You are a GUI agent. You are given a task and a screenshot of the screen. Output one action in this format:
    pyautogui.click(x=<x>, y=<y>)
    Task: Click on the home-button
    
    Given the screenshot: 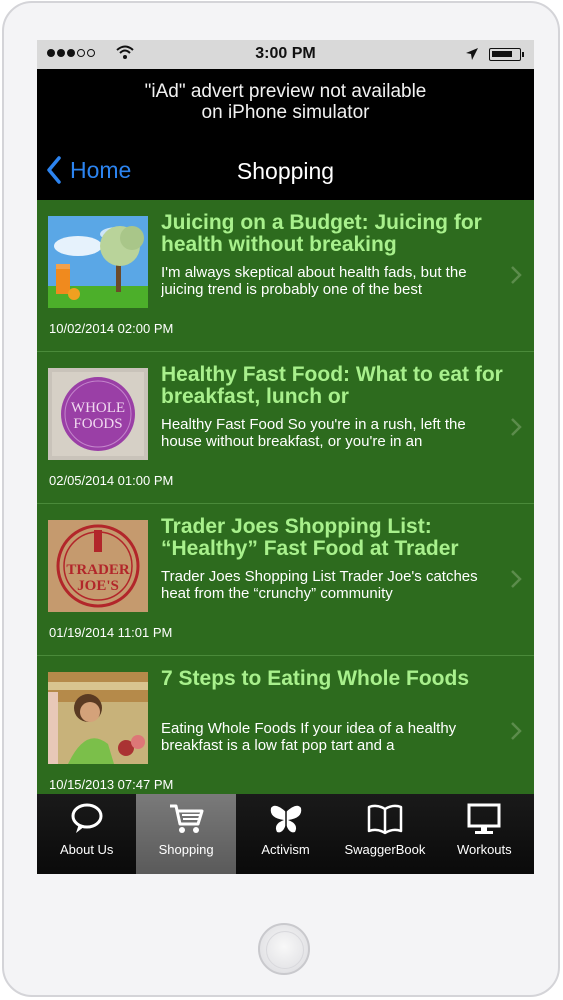 What is the action you would take?
    pyautogui.click(x=284, y=949)
    